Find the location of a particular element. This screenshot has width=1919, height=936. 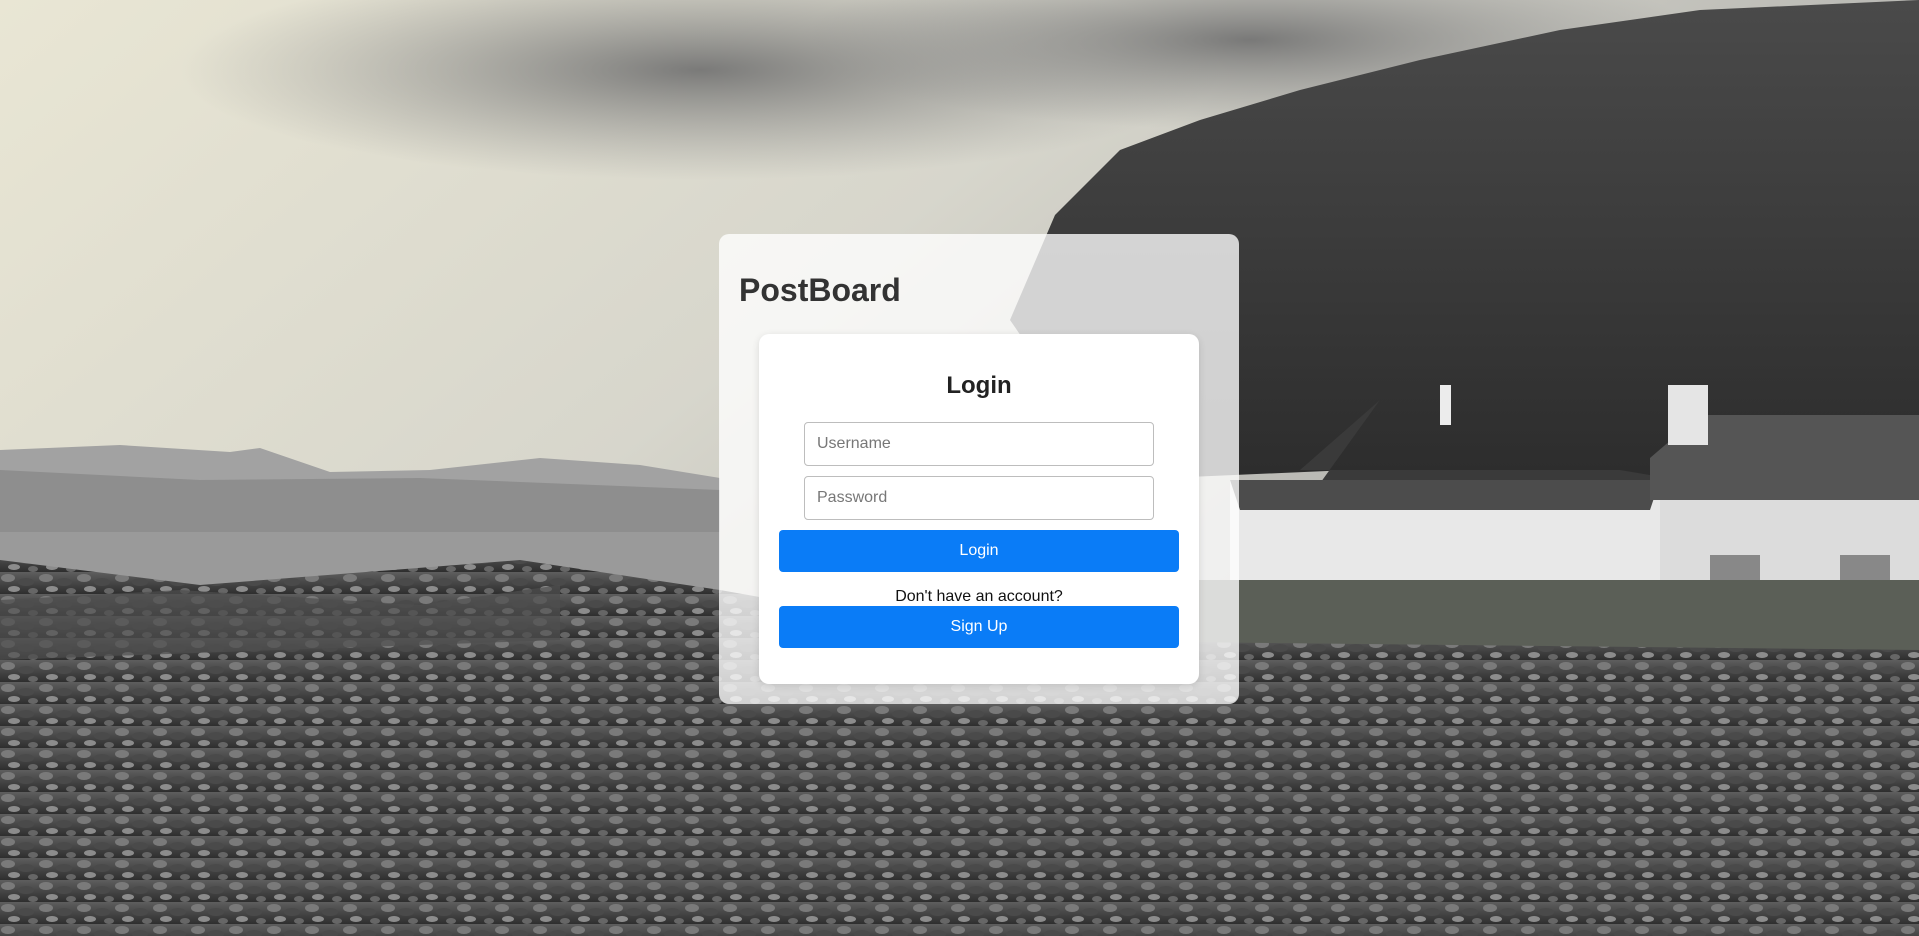

login-button: Login is located at coordinates (979, 551).